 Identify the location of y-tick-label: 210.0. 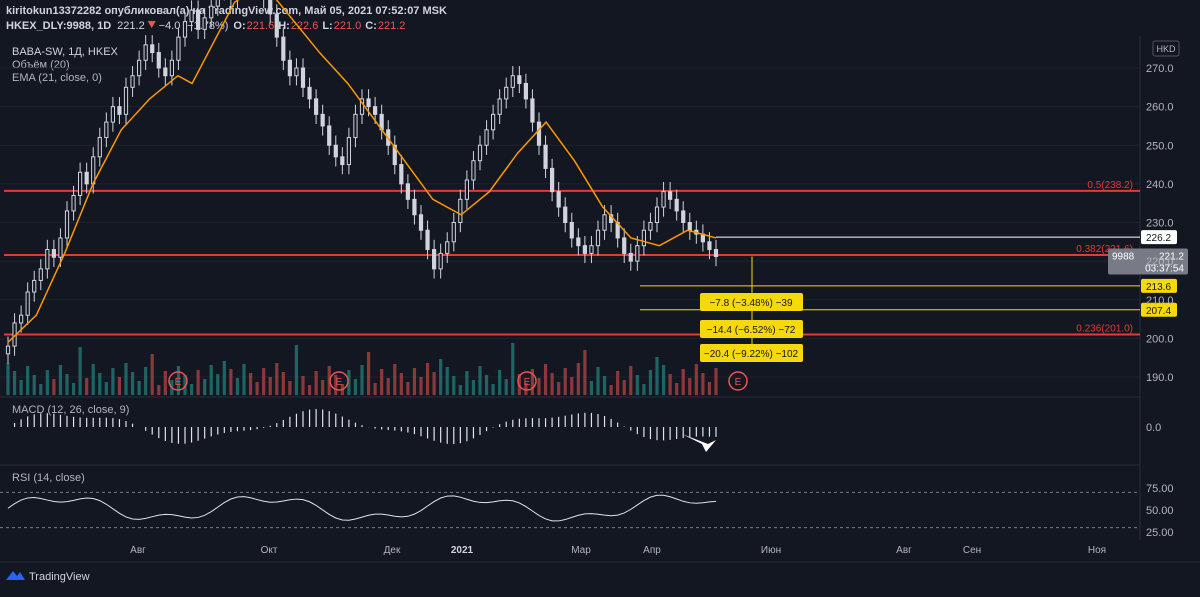
(1160, 301).